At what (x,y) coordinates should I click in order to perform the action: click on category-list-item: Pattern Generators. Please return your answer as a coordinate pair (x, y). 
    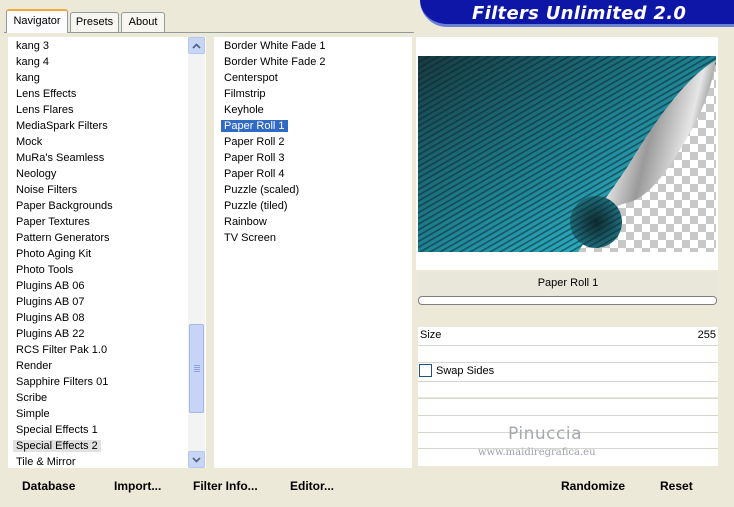
    Looking at the image, I should click on (63, 238).